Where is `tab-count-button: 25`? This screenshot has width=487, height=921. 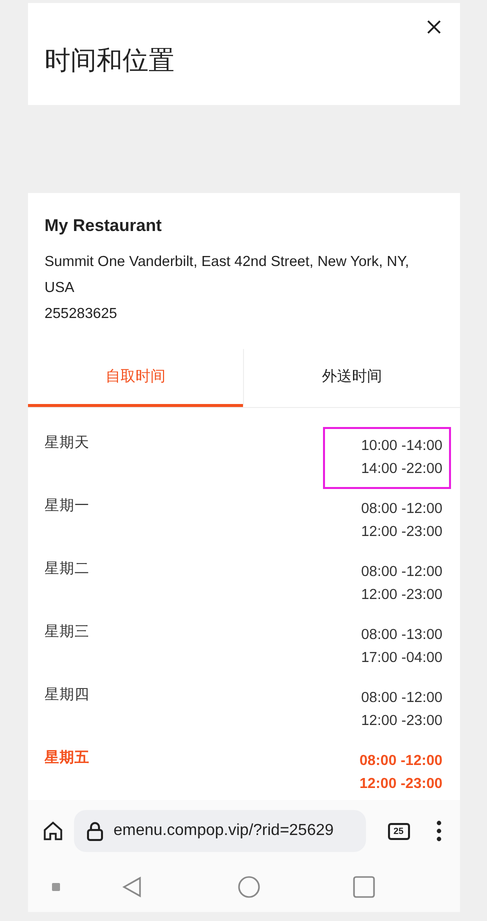 tab-count-button: 25 is located at coordinates (399, 831).